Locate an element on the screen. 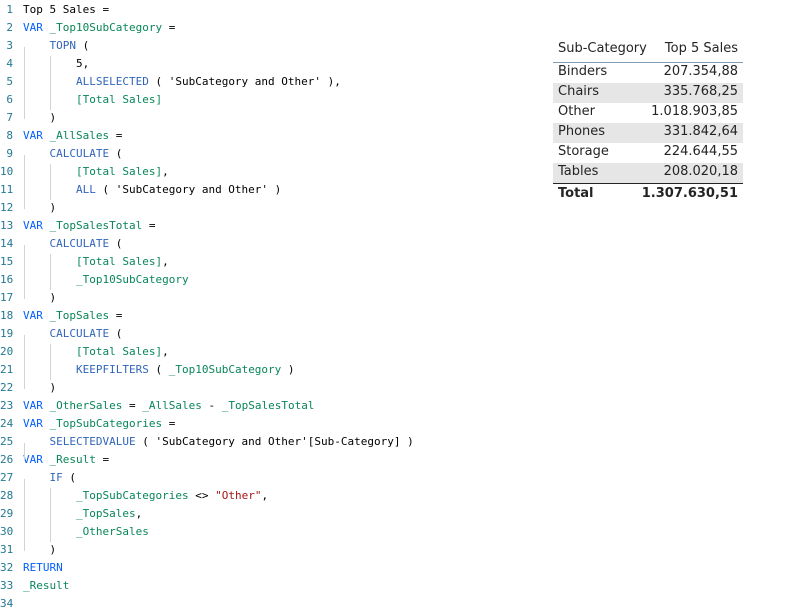 Image resolution: width=797 pixels, height=613 pixels. code-line: 24 VAR _TopSubCategories = is located at coordinates (270, 424).